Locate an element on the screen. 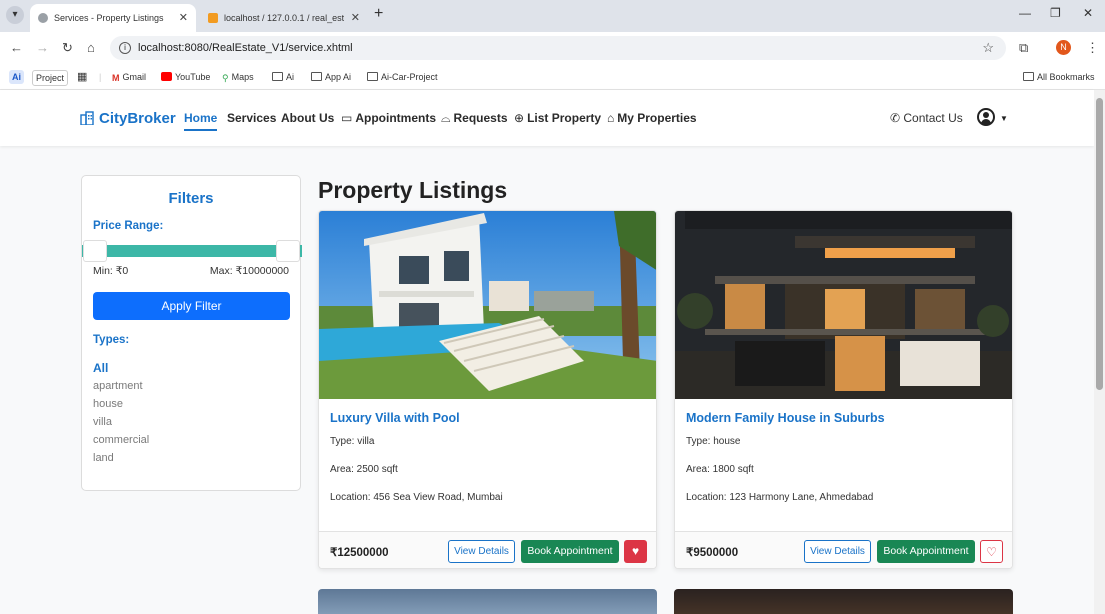  nav-about-us: About Us is located at coordinates (307, 118).